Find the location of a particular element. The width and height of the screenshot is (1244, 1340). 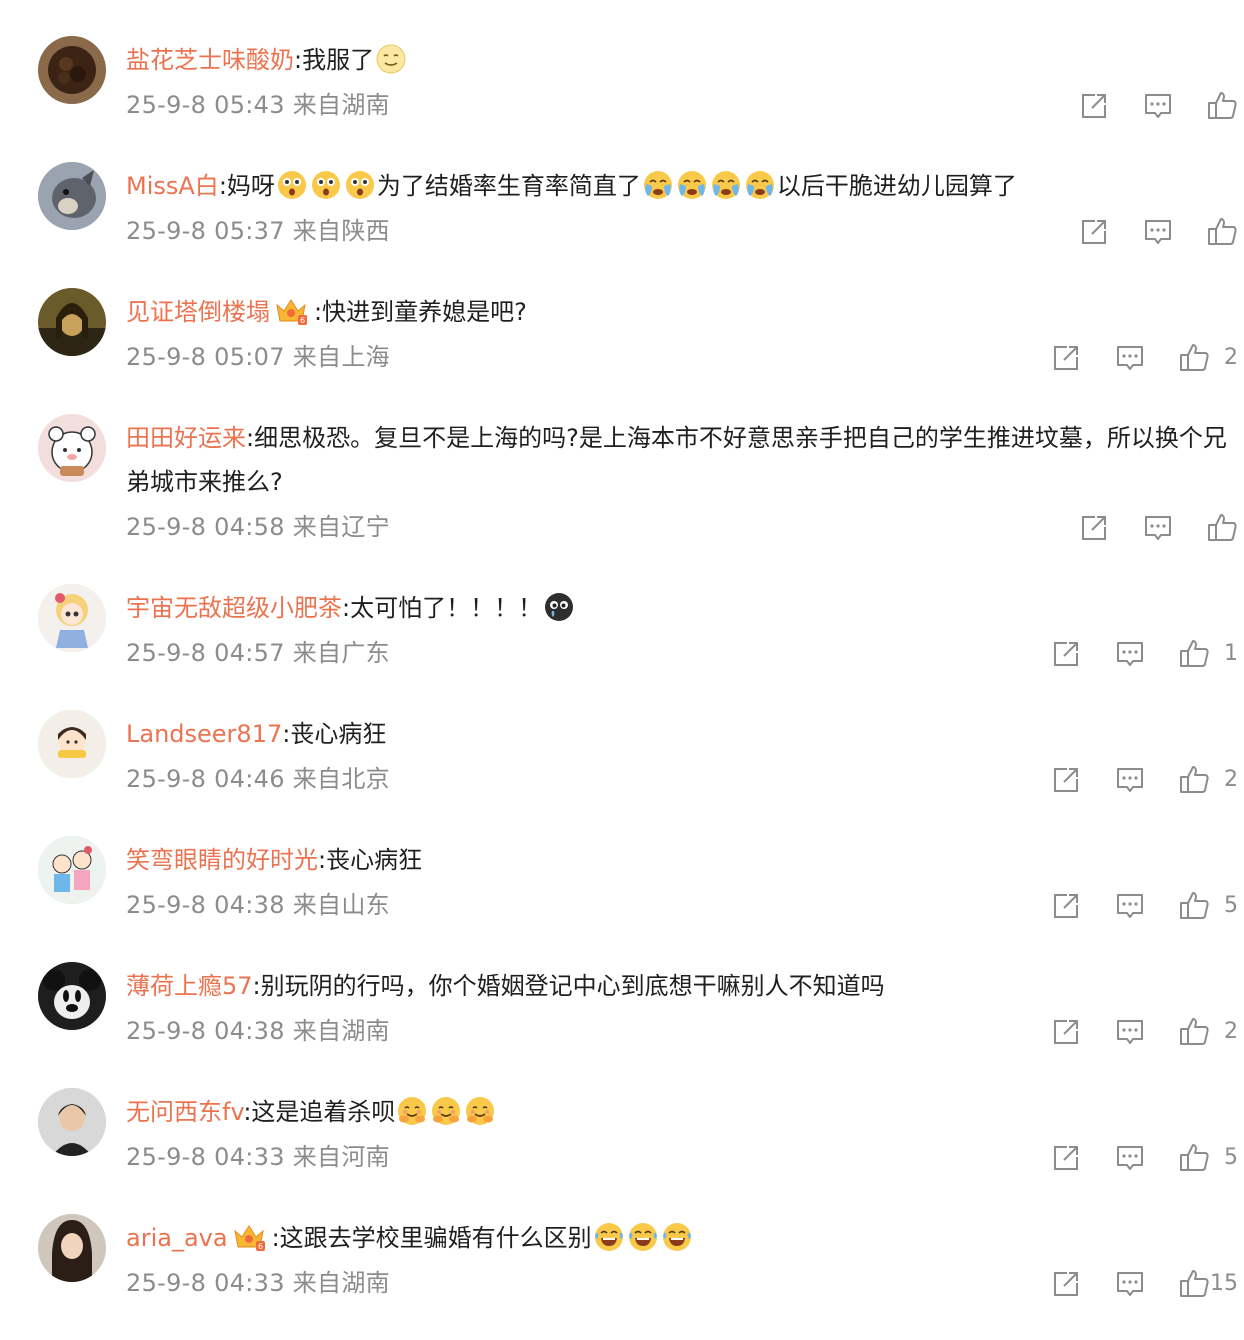

username-link: MissA白 is located at coordinates (172, 186).